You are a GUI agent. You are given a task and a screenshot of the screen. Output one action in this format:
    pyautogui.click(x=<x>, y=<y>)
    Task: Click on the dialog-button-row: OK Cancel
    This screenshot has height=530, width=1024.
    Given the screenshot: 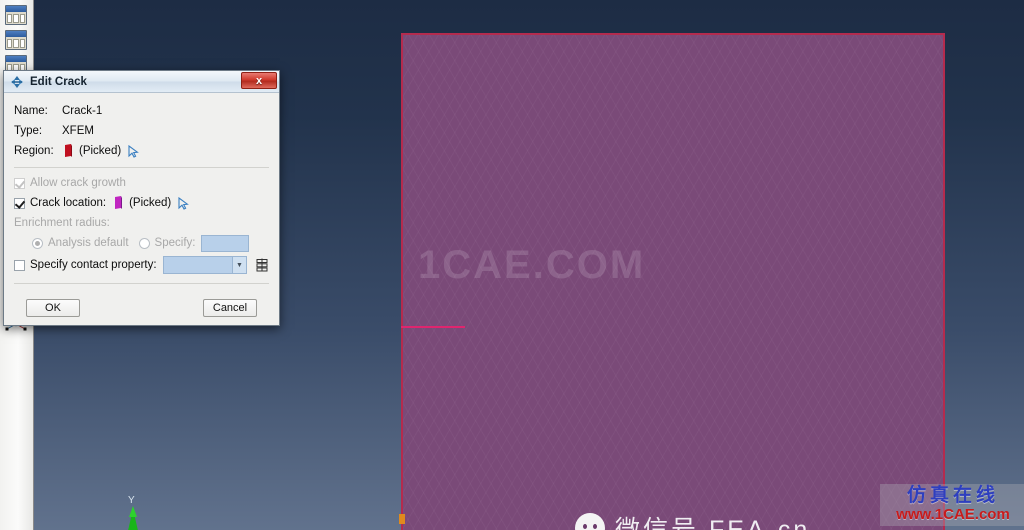 What is the action you would take?
    pyautogui.click(x=141, y=310)
    